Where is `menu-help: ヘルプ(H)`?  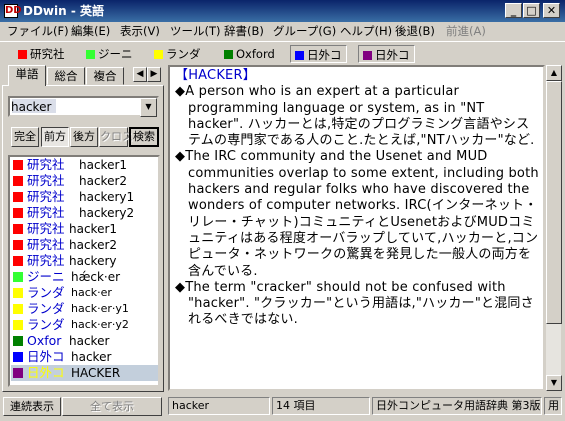
menu-help: ヘルプ(H) is located at coordinates (366, 31).